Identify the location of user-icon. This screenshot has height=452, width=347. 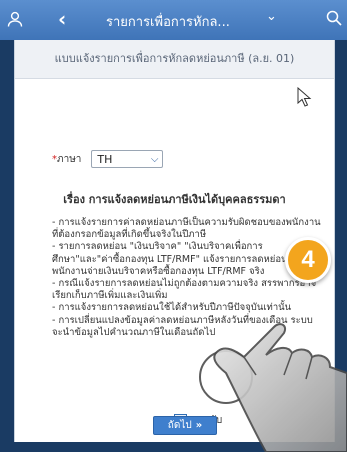
(15, 19).